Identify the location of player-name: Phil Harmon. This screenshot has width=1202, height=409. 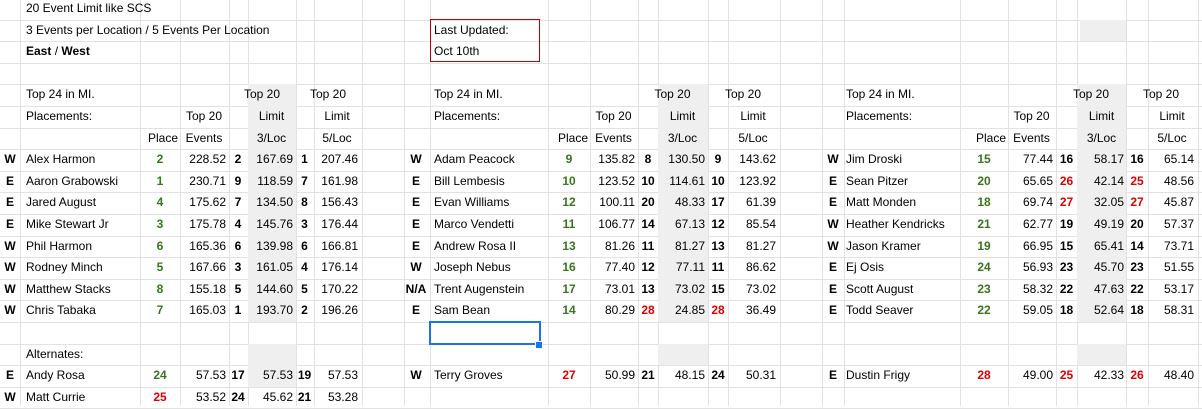
(59, 246).